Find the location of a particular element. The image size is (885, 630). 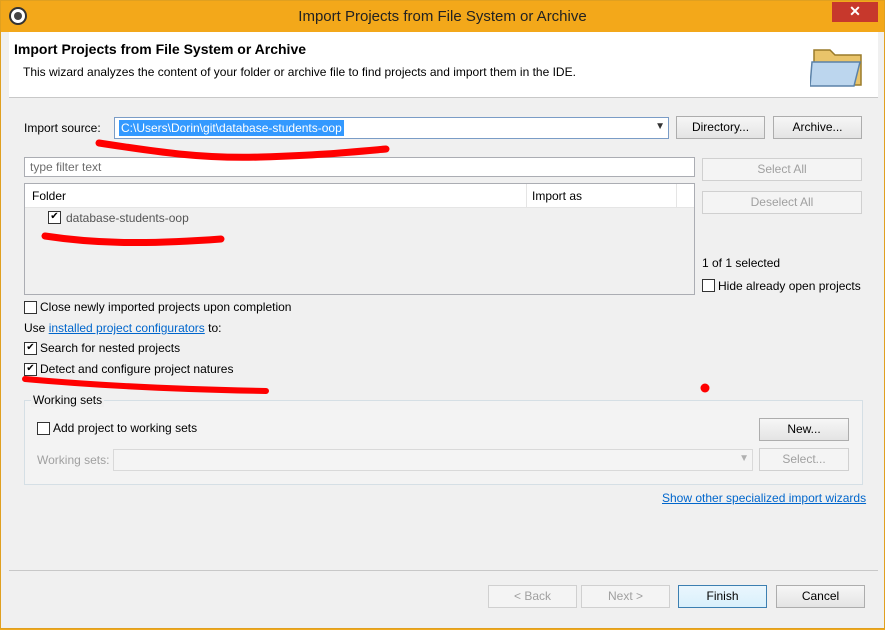

import-source-label: Import source: is located at coordinates (62, 128).